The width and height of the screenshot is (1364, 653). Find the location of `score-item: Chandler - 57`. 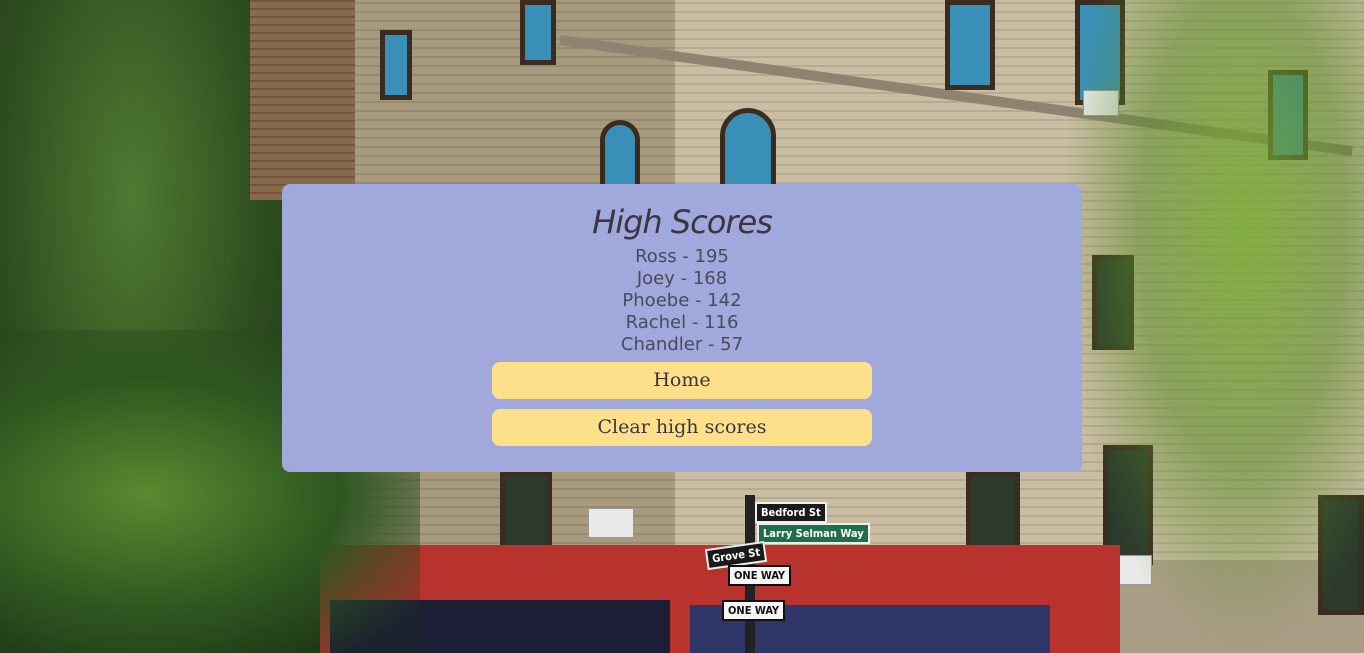

score-item: Chandler - 57 is located at coordinates (682, 344).